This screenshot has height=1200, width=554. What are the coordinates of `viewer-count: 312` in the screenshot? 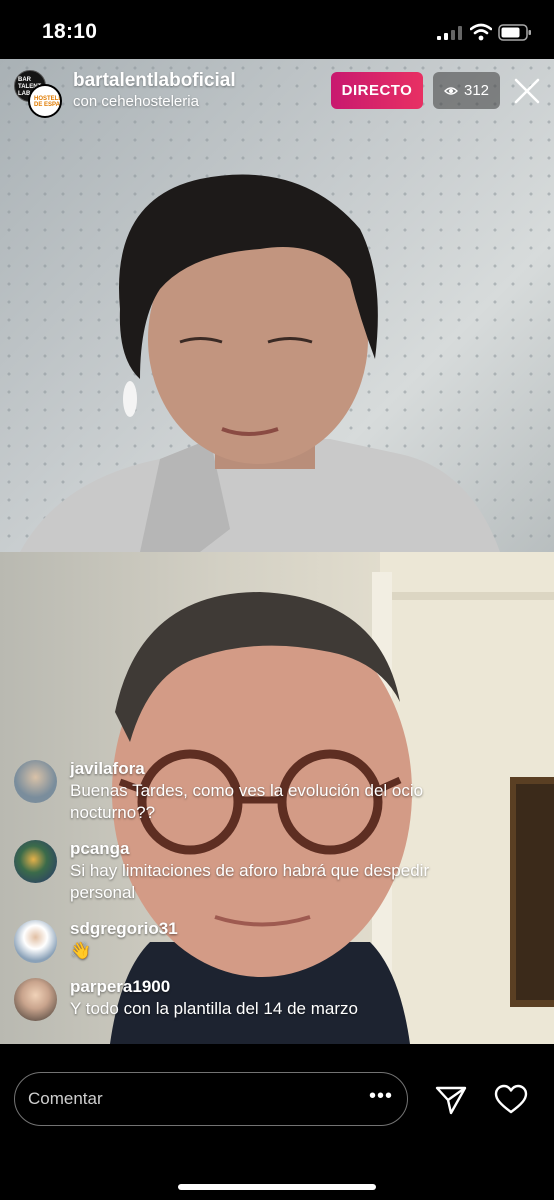 It's located at (476, 90).